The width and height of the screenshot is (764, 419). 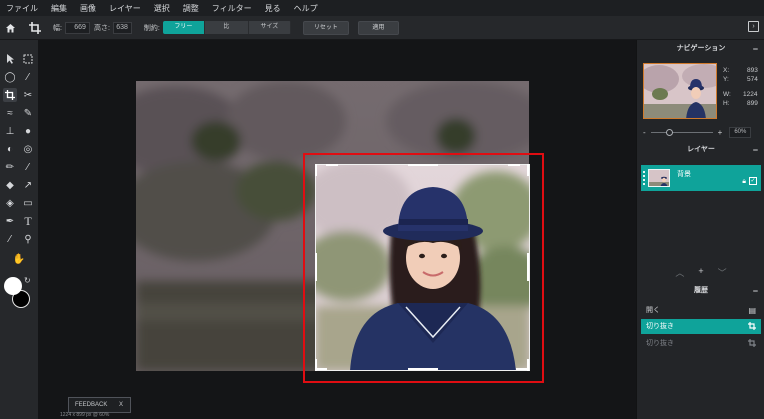 I want to click on layer-checkbox: ✓, so click(x=753, y=181).